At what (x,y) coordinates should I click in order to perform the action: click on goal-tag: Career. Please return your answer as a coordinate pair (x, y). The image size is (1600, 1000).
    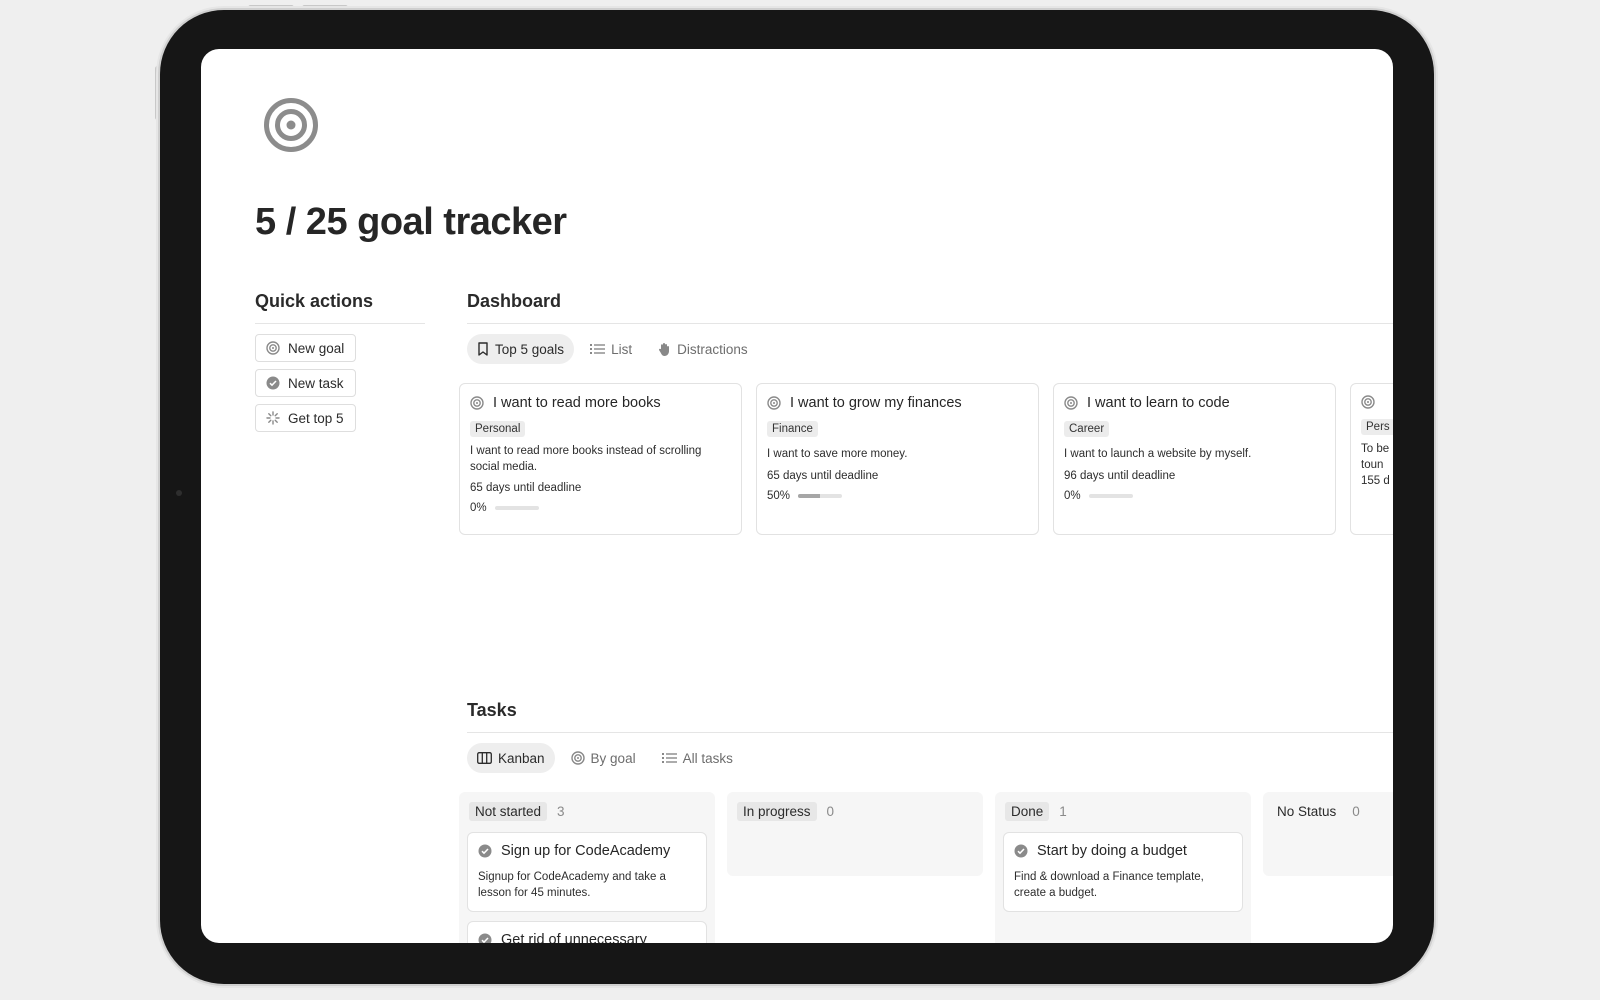
    Looking at the image, I should click on (1087, 429).